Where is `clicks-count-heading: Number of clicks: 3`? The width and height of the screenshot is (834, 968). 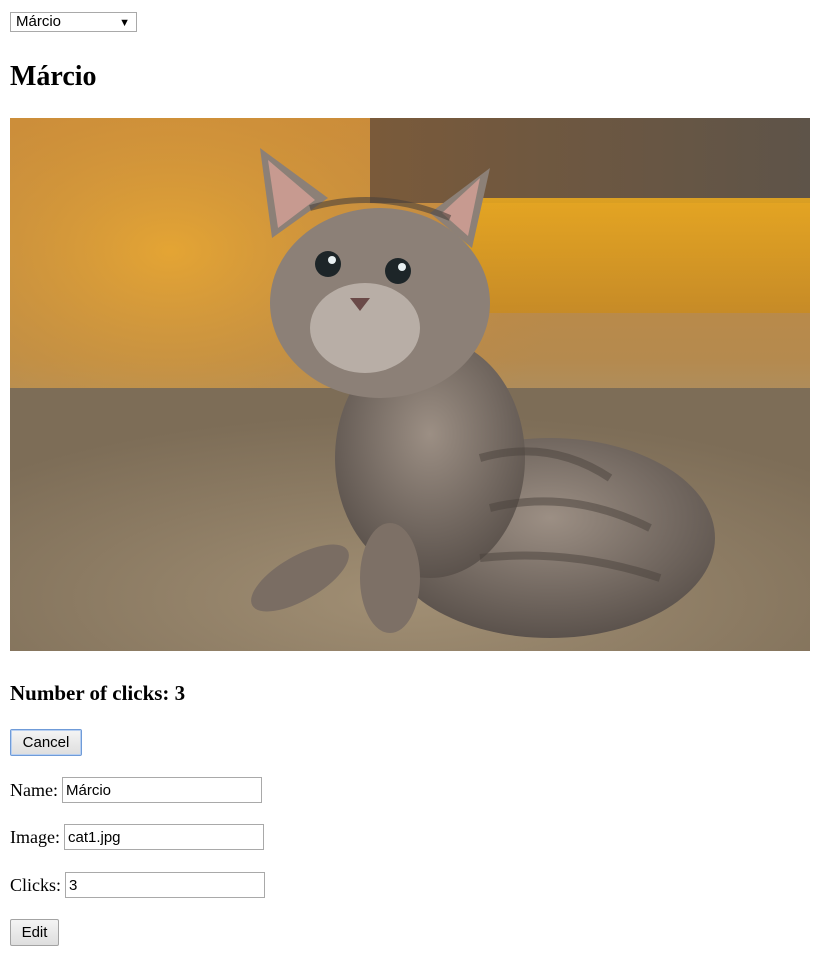
clicks-count-heading: Number of clicks: 3 is located at coordinates (98, 693).